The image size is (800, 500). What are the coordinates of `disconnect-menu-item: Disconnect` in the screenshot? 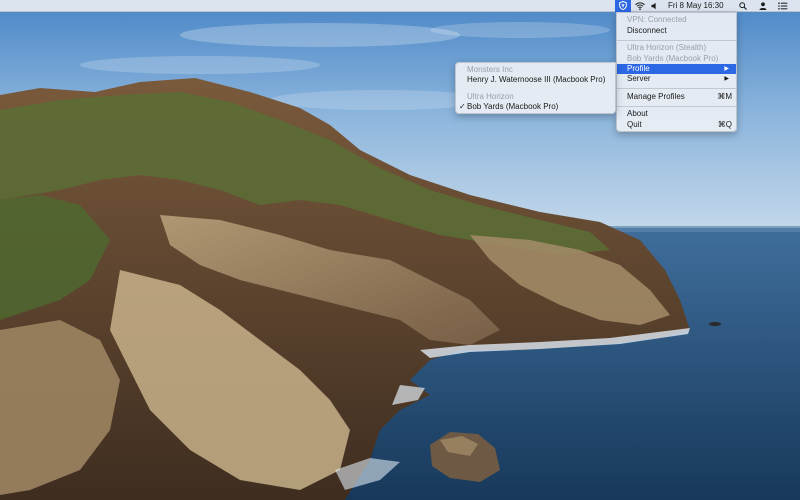 It's located at (676, 31).